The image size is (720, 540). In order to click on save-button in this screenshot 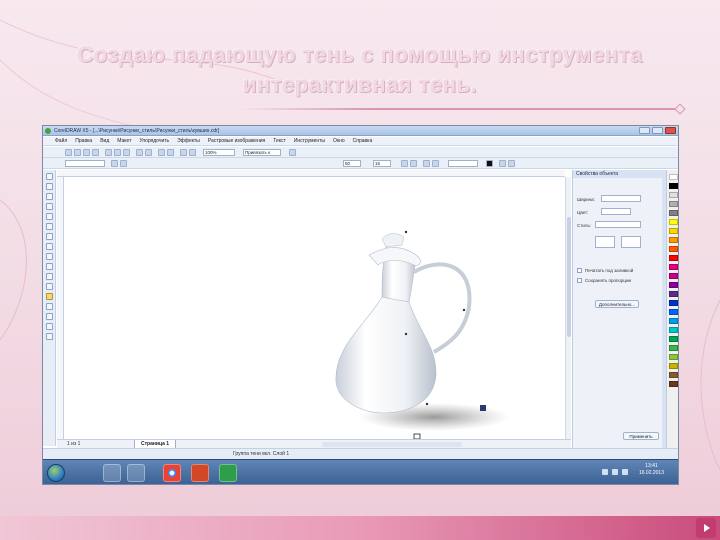, I will do `click(86, 152)`.